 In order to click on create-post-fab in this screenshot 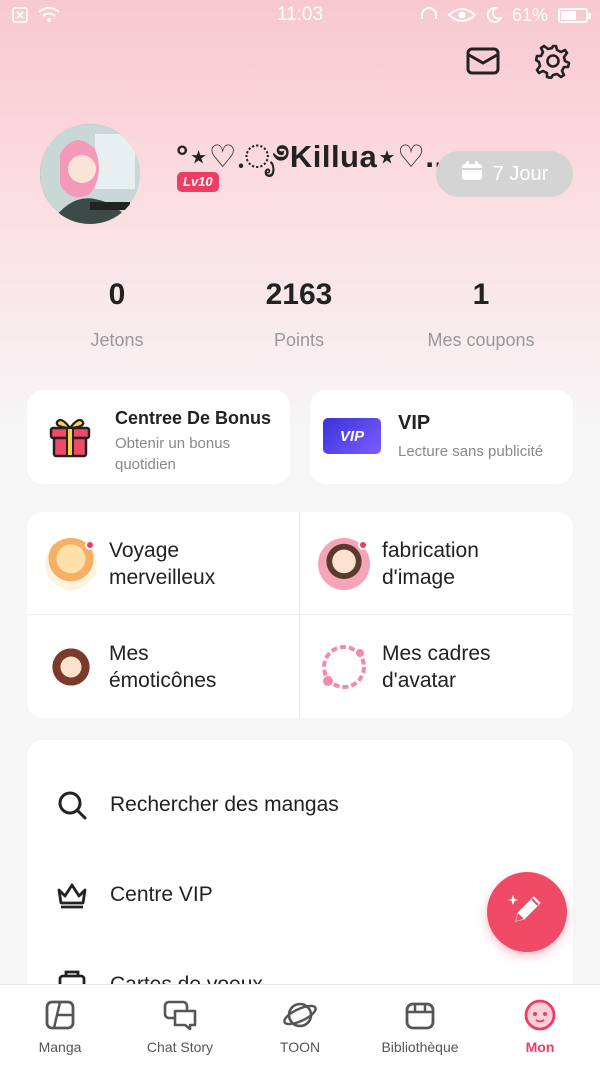, I will do `click(527, 912)`.